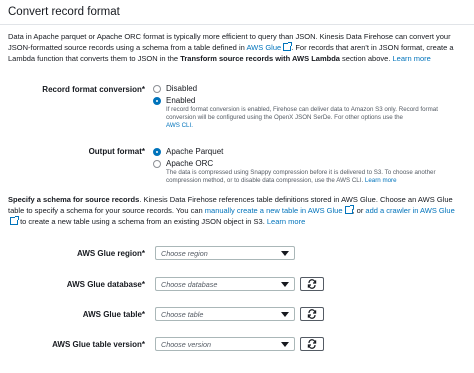 This screenshot has height=373, width=474. What do you see at coordinates (74, 199) in the screenshot?
I see `schema-bold: Specify a schema for source records` at bounding box center [74, 199].